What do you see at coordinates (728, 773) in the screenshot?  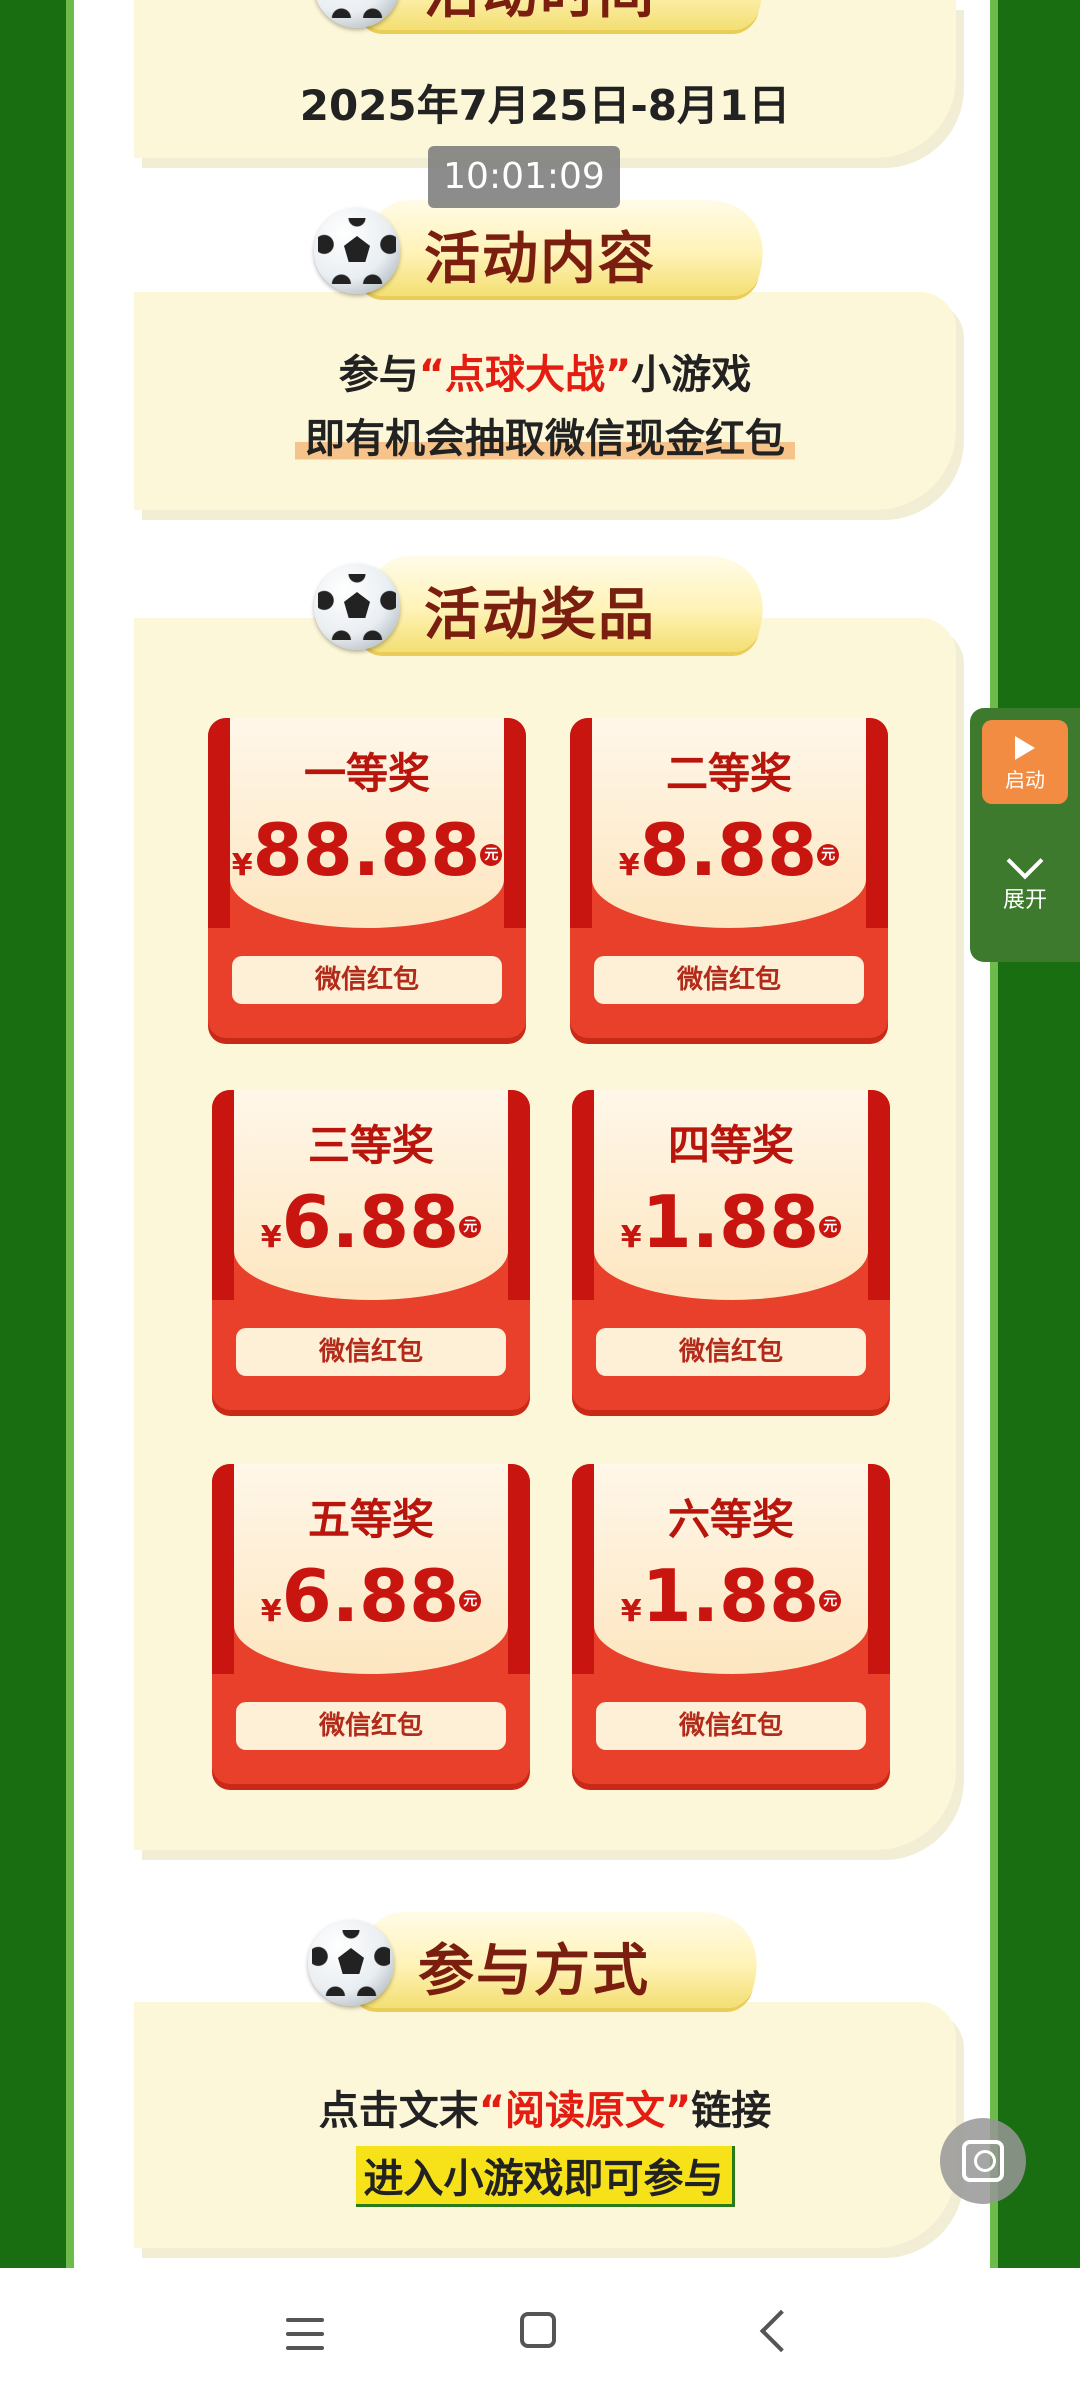 I see `prize-name: 二等奖` at bounding box center [728, 773].